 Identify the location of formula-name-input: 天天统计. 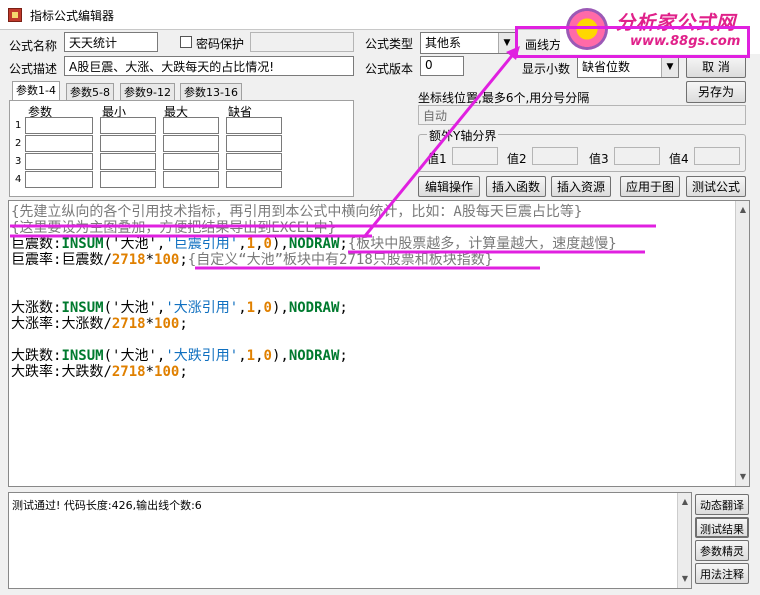
(111, 42).